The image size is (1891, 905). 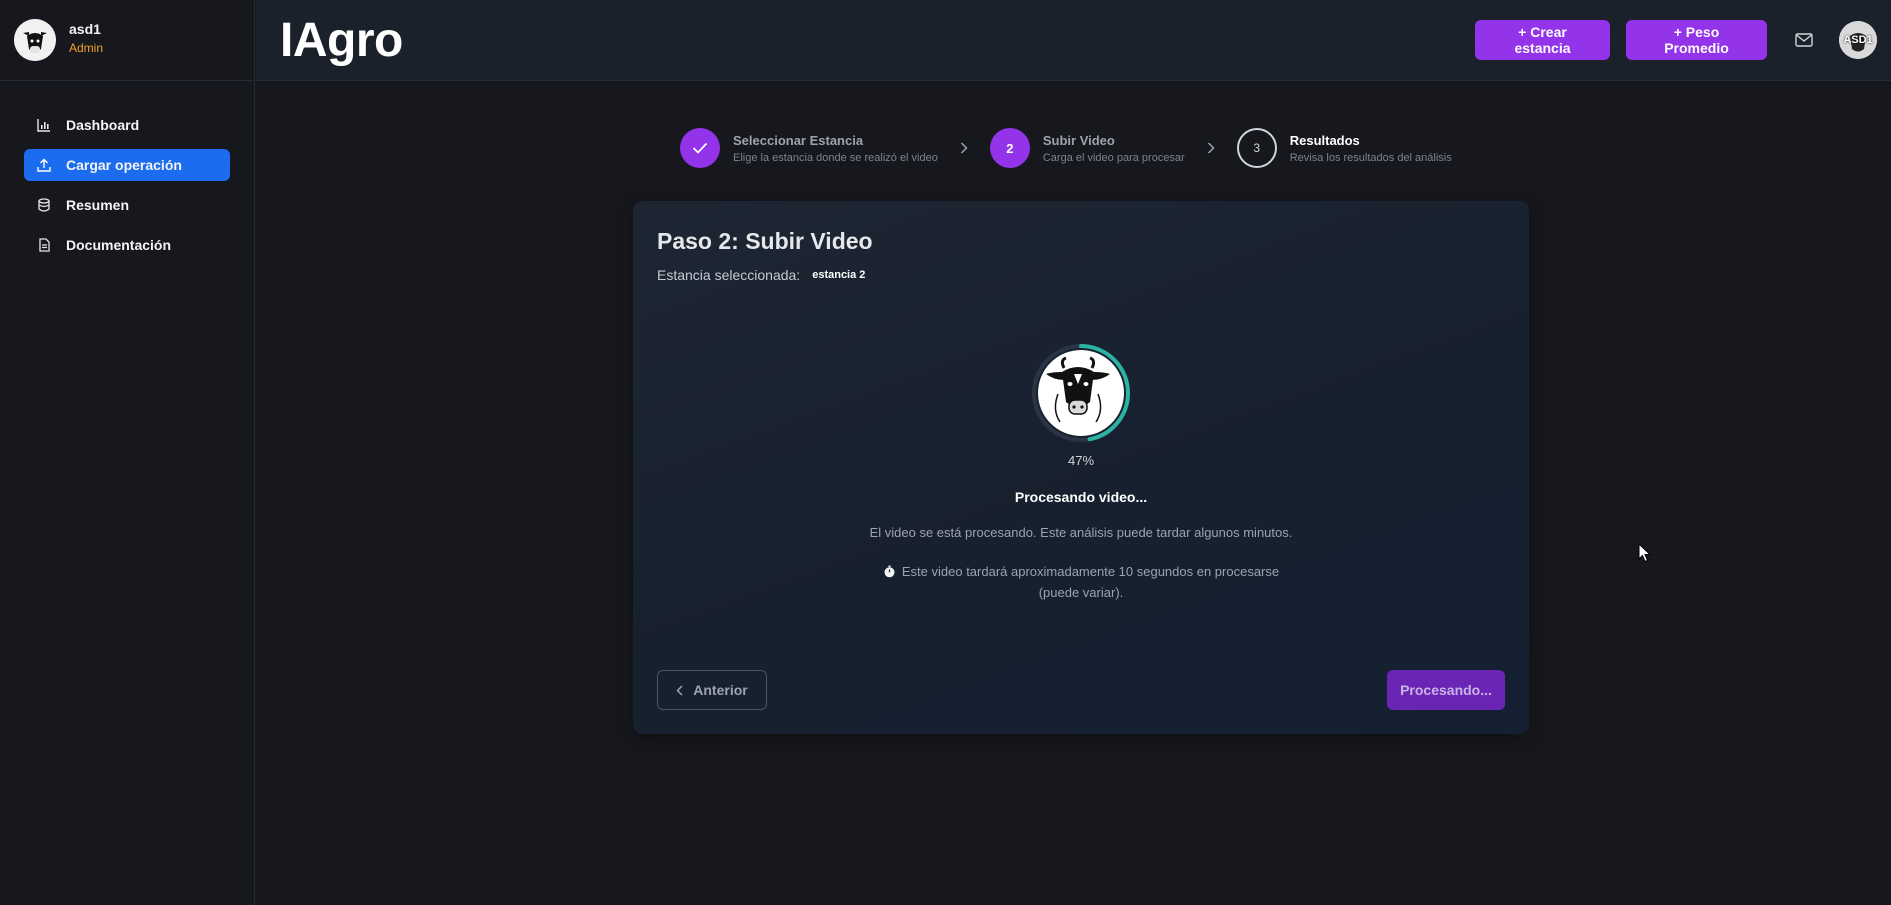 What do you see at coordinates (1696, 40) in the screenshot?
I see `peso-promedio-button: + Peso Promedio` at bounding box center [1696, 40].